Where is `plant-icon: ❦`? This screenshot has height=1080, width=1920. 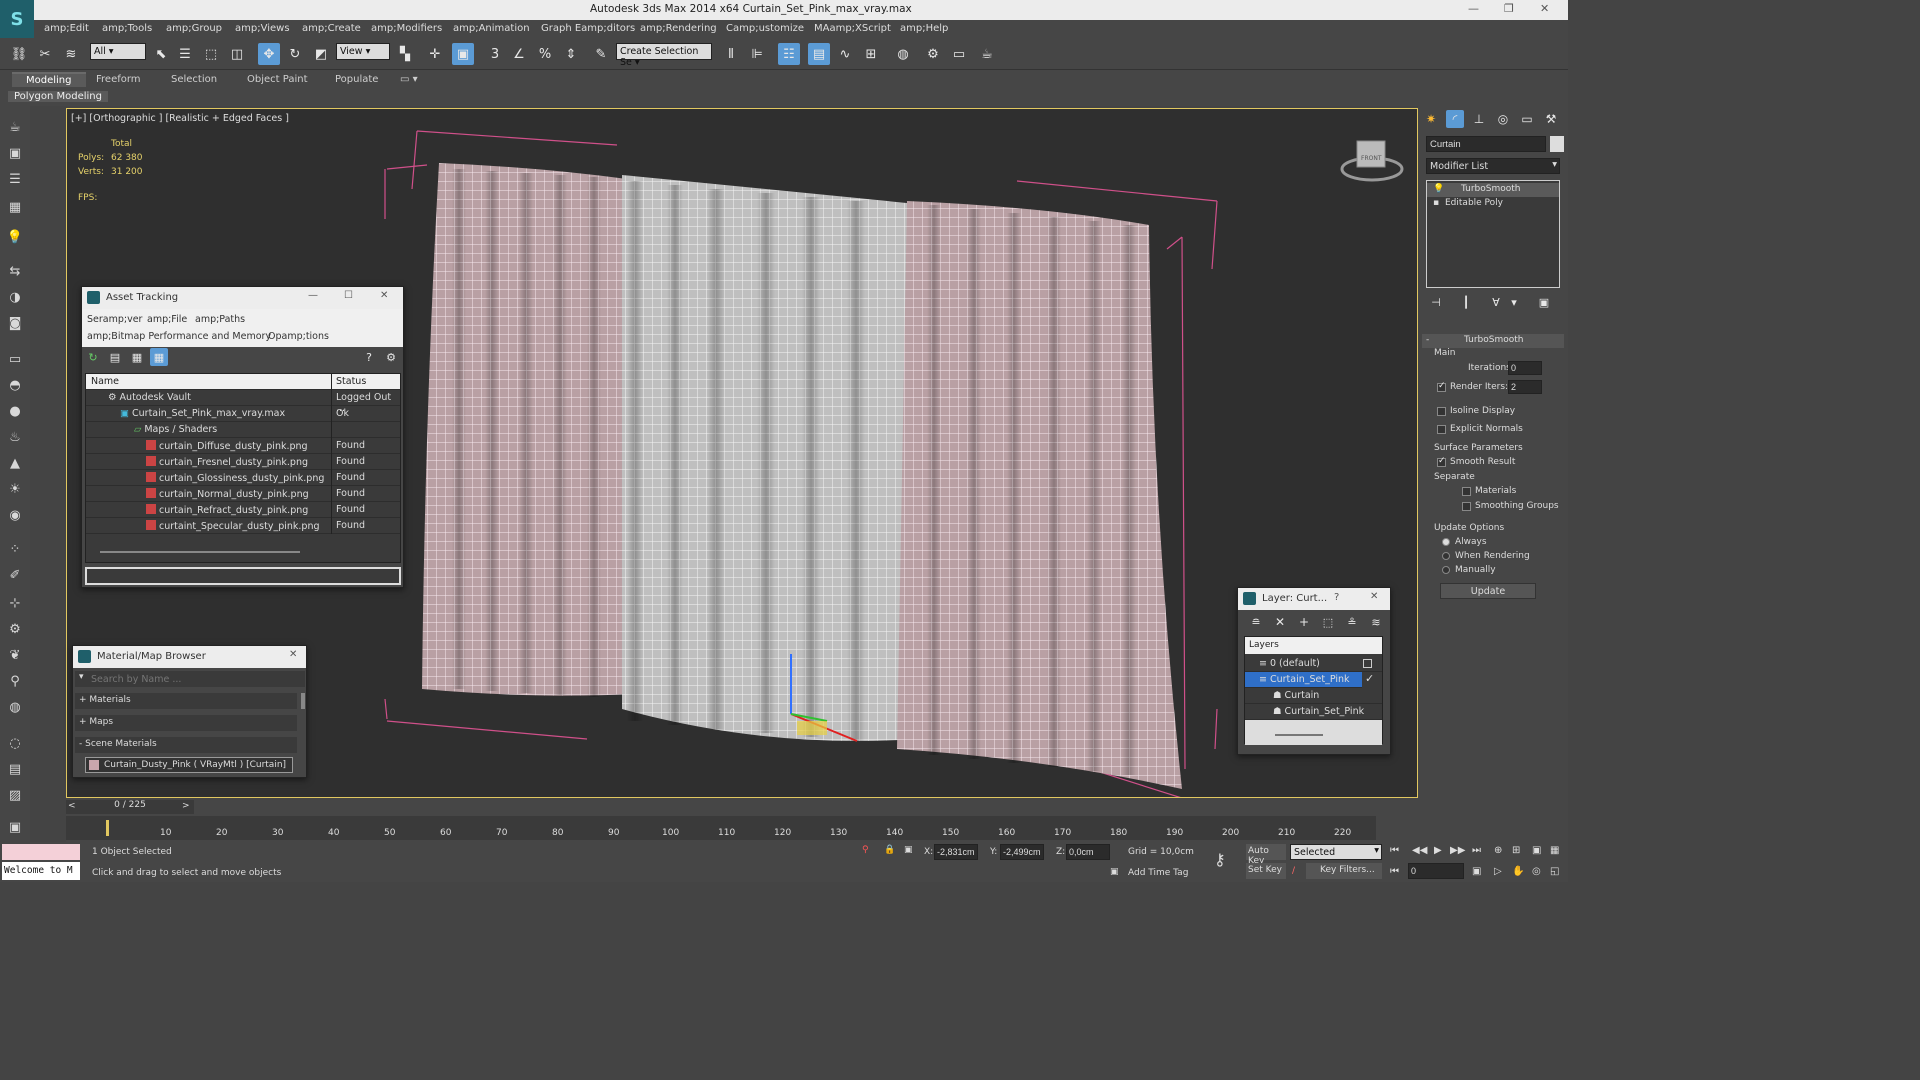 plant-icon: ❦ is located at coordinates (15, 655).